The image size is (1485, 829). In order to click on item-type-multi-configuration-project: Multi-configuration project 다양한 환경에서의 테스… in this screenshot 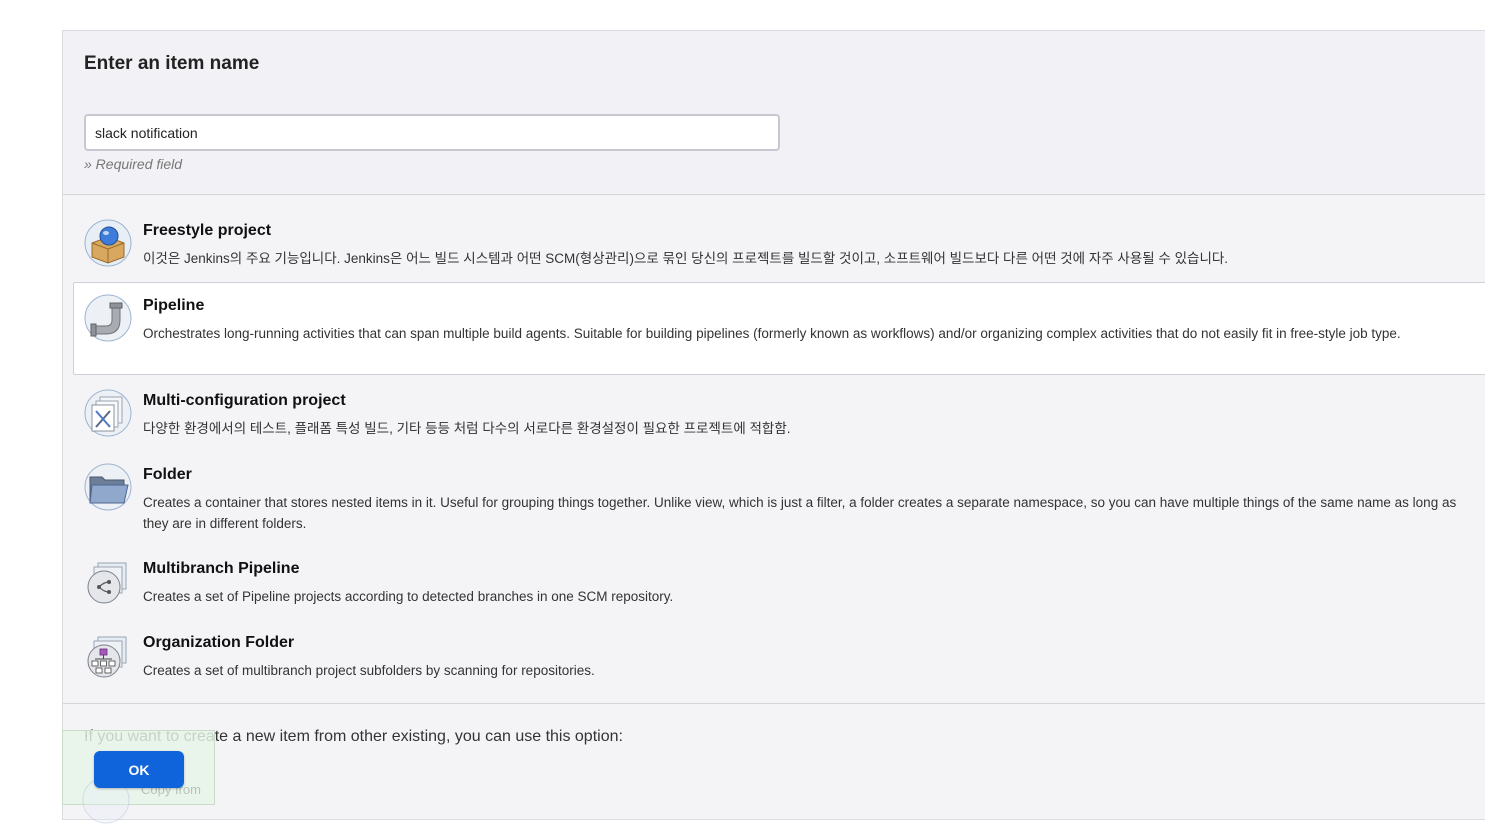, I will do `click(779, 414)`.